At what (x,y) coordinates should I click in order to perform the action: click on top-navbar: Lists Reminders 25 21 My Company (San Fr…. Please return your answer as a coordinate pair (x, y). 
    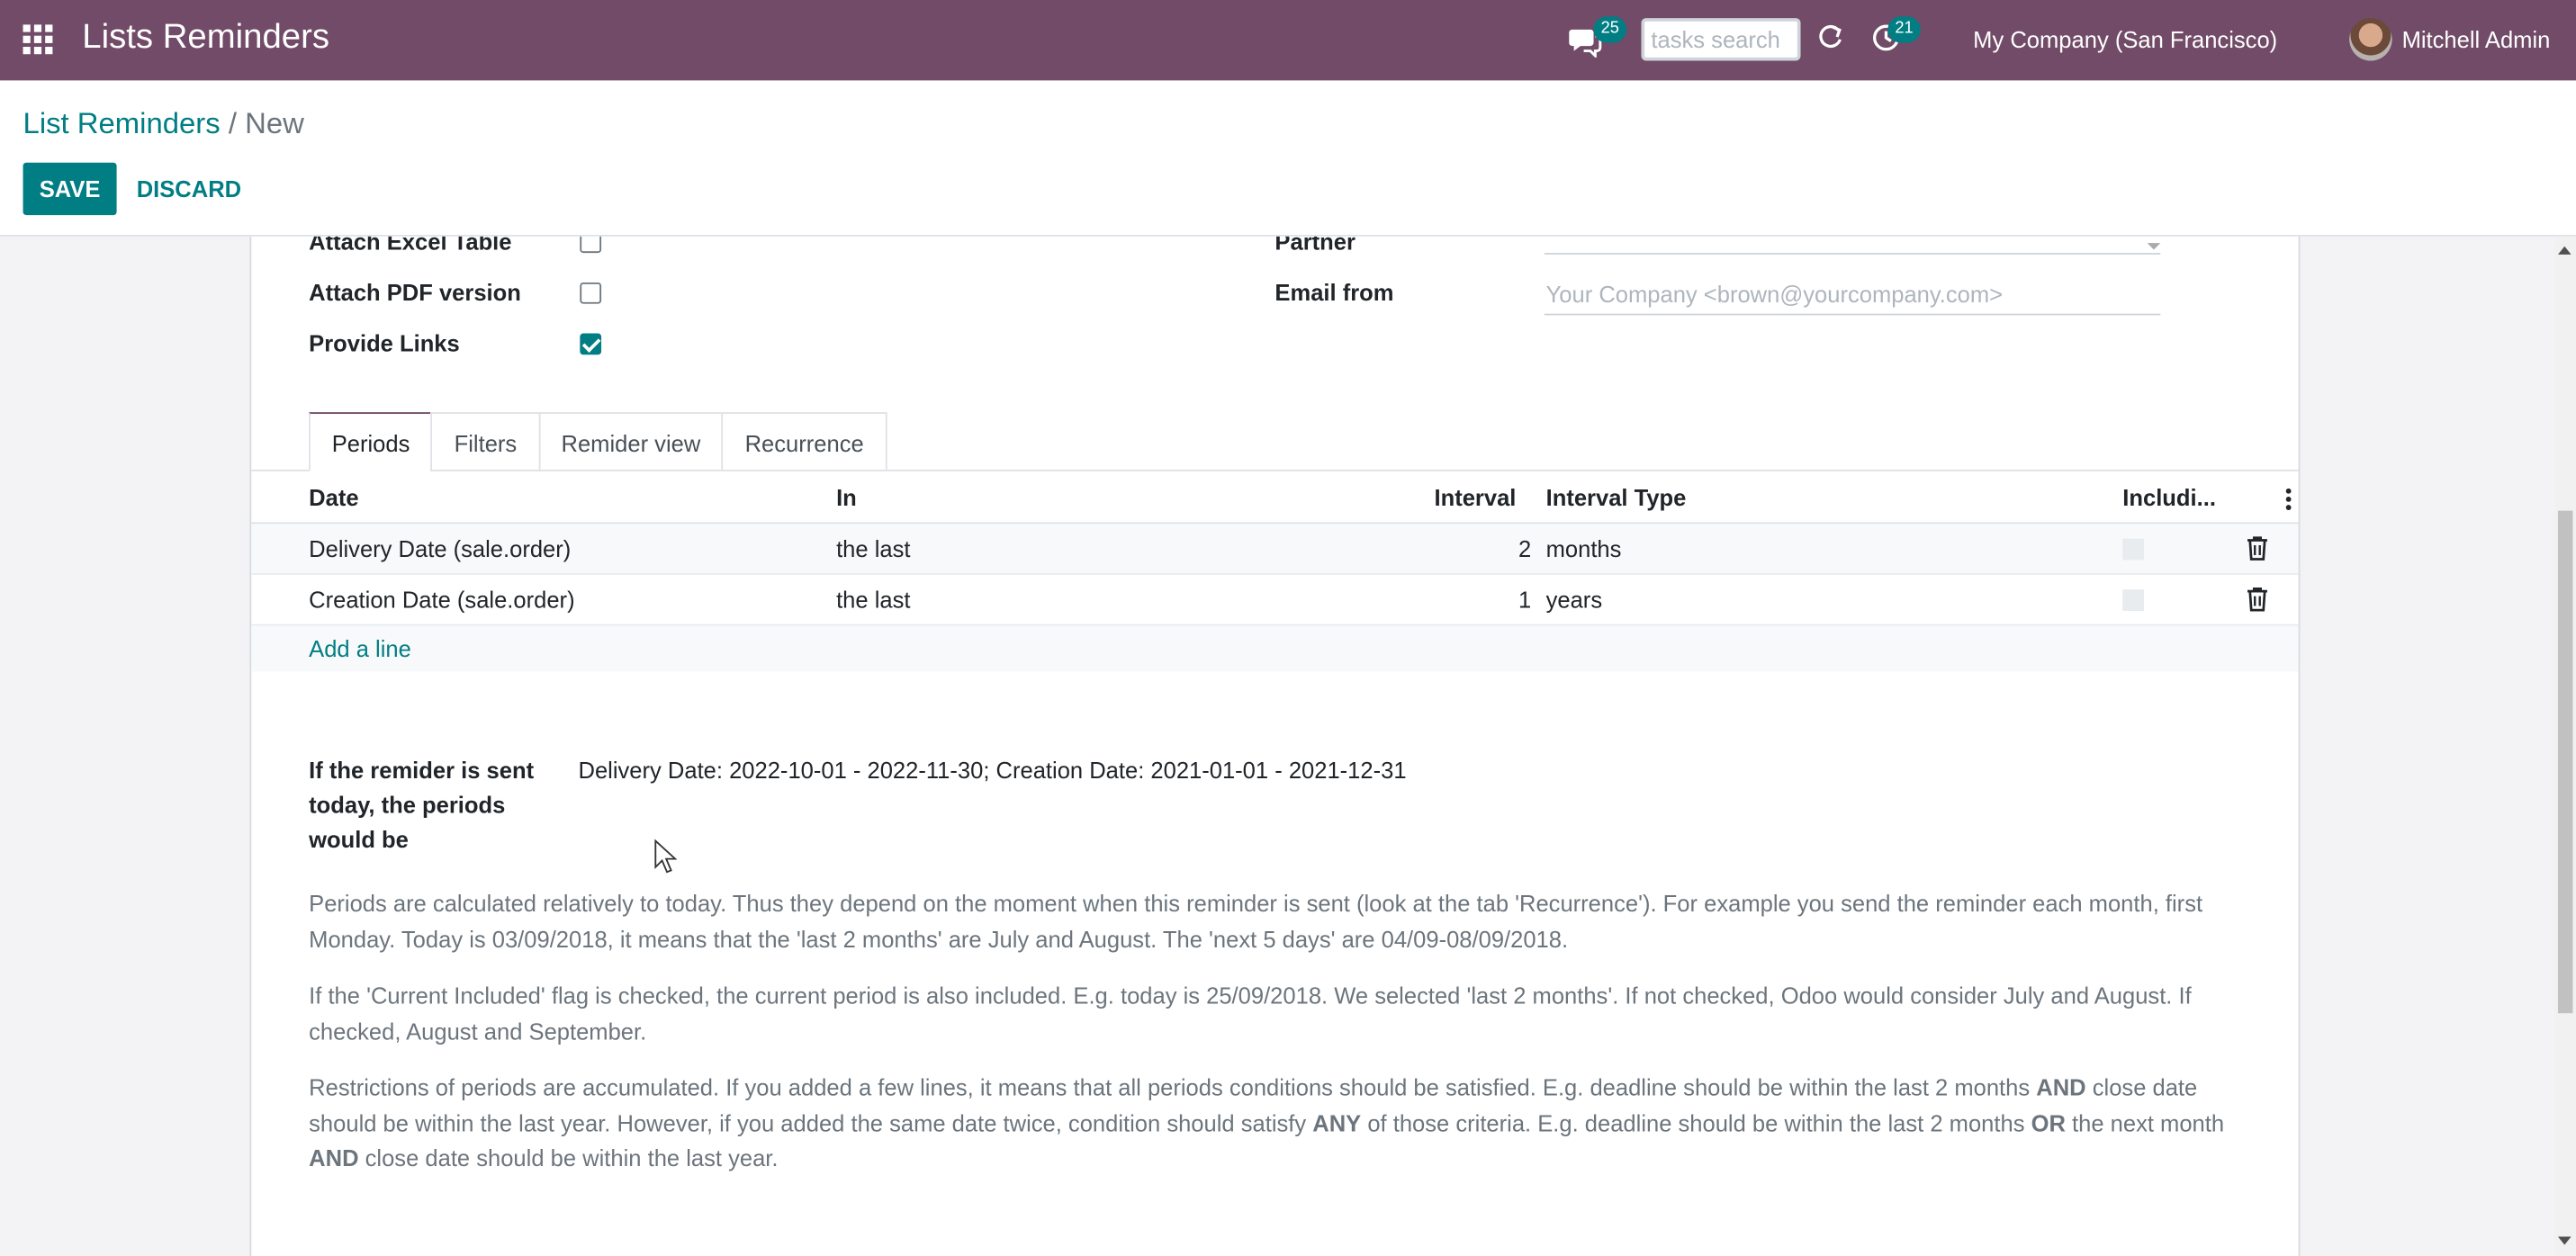
    Looking at the image, I should click on (1288, 41).